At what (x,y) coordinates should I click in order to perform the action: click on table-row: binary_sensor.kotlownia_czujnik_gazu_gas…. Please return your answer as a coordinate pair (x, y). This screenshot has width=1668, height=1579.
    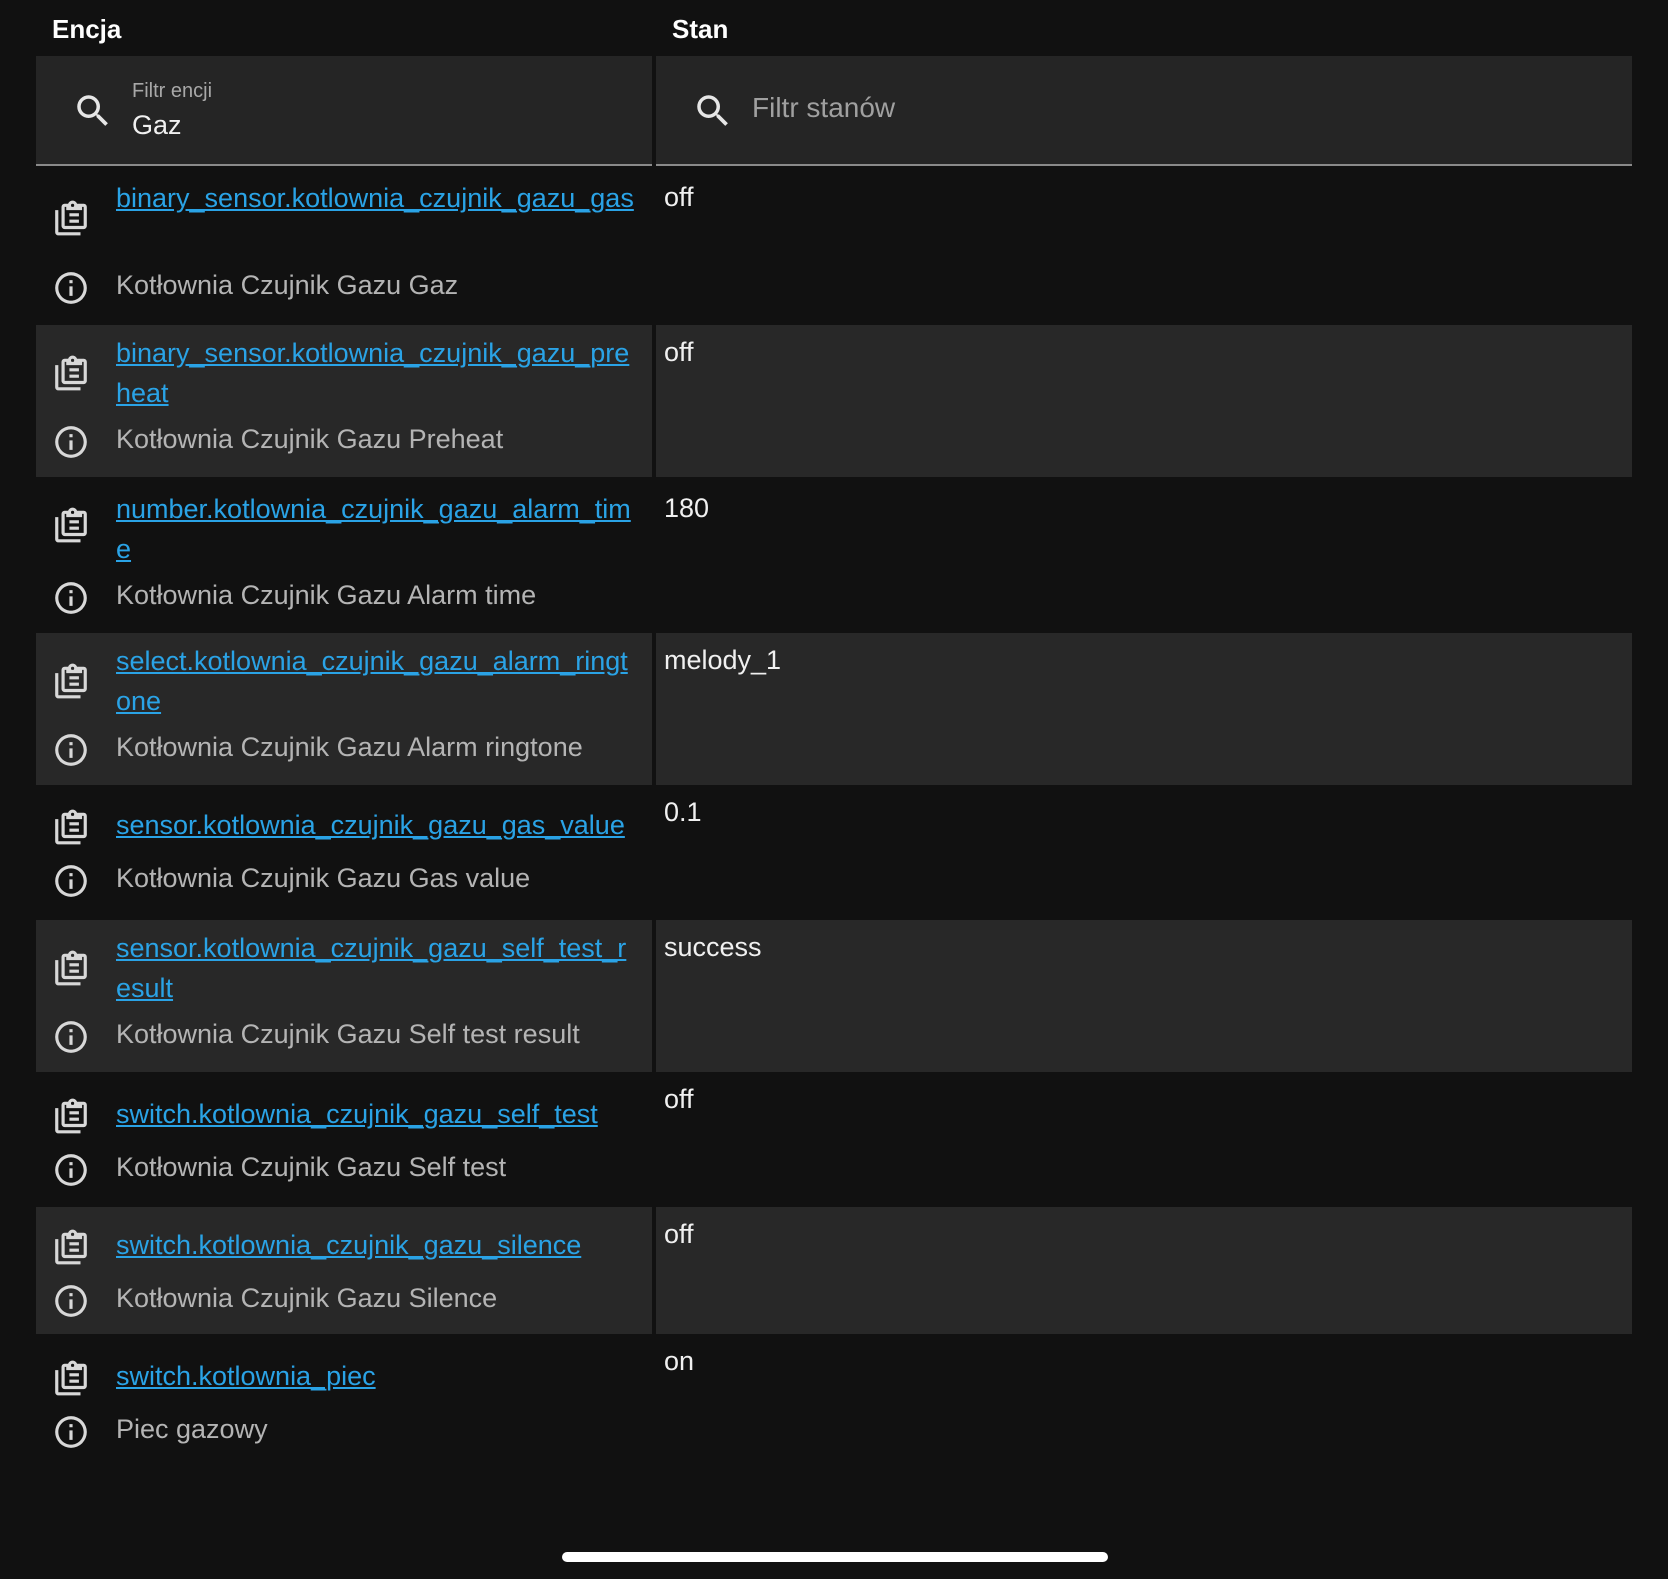
    Looking at the image, I should click on (834, 247).